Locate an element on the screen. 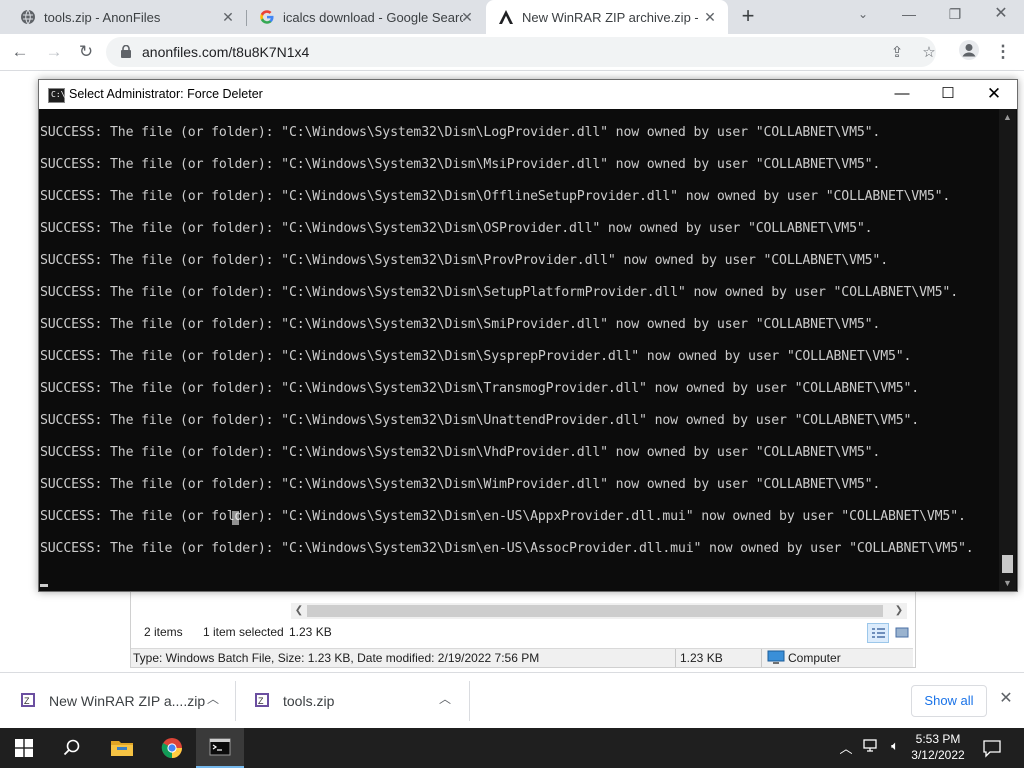 This screenshot has width=1024, height=768. profile-avatar-icon is located at coordinates (969, 52).